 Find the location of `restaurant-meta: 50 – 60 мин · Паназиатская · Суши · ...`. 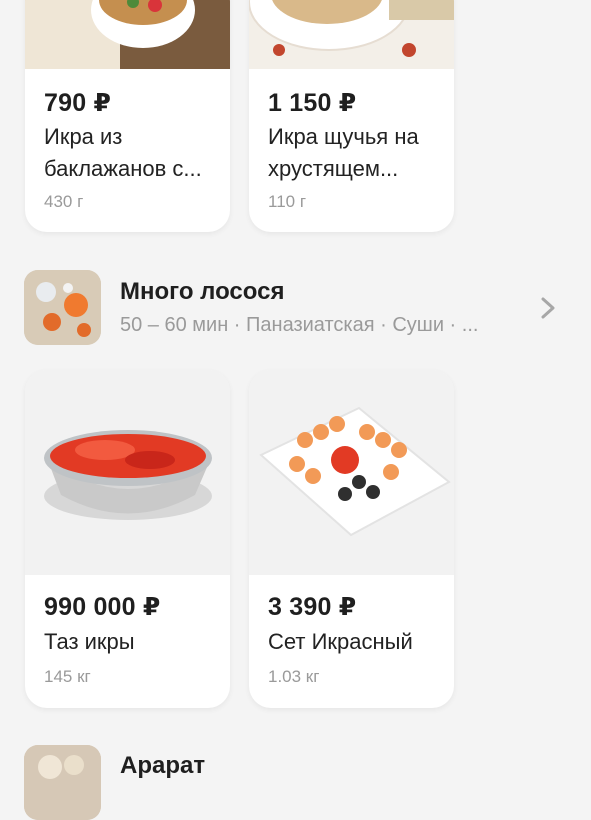

restaurant-meta: 50 – 60 мин · Паназиатская · Суши · ... is located at coordinates (299, 325).